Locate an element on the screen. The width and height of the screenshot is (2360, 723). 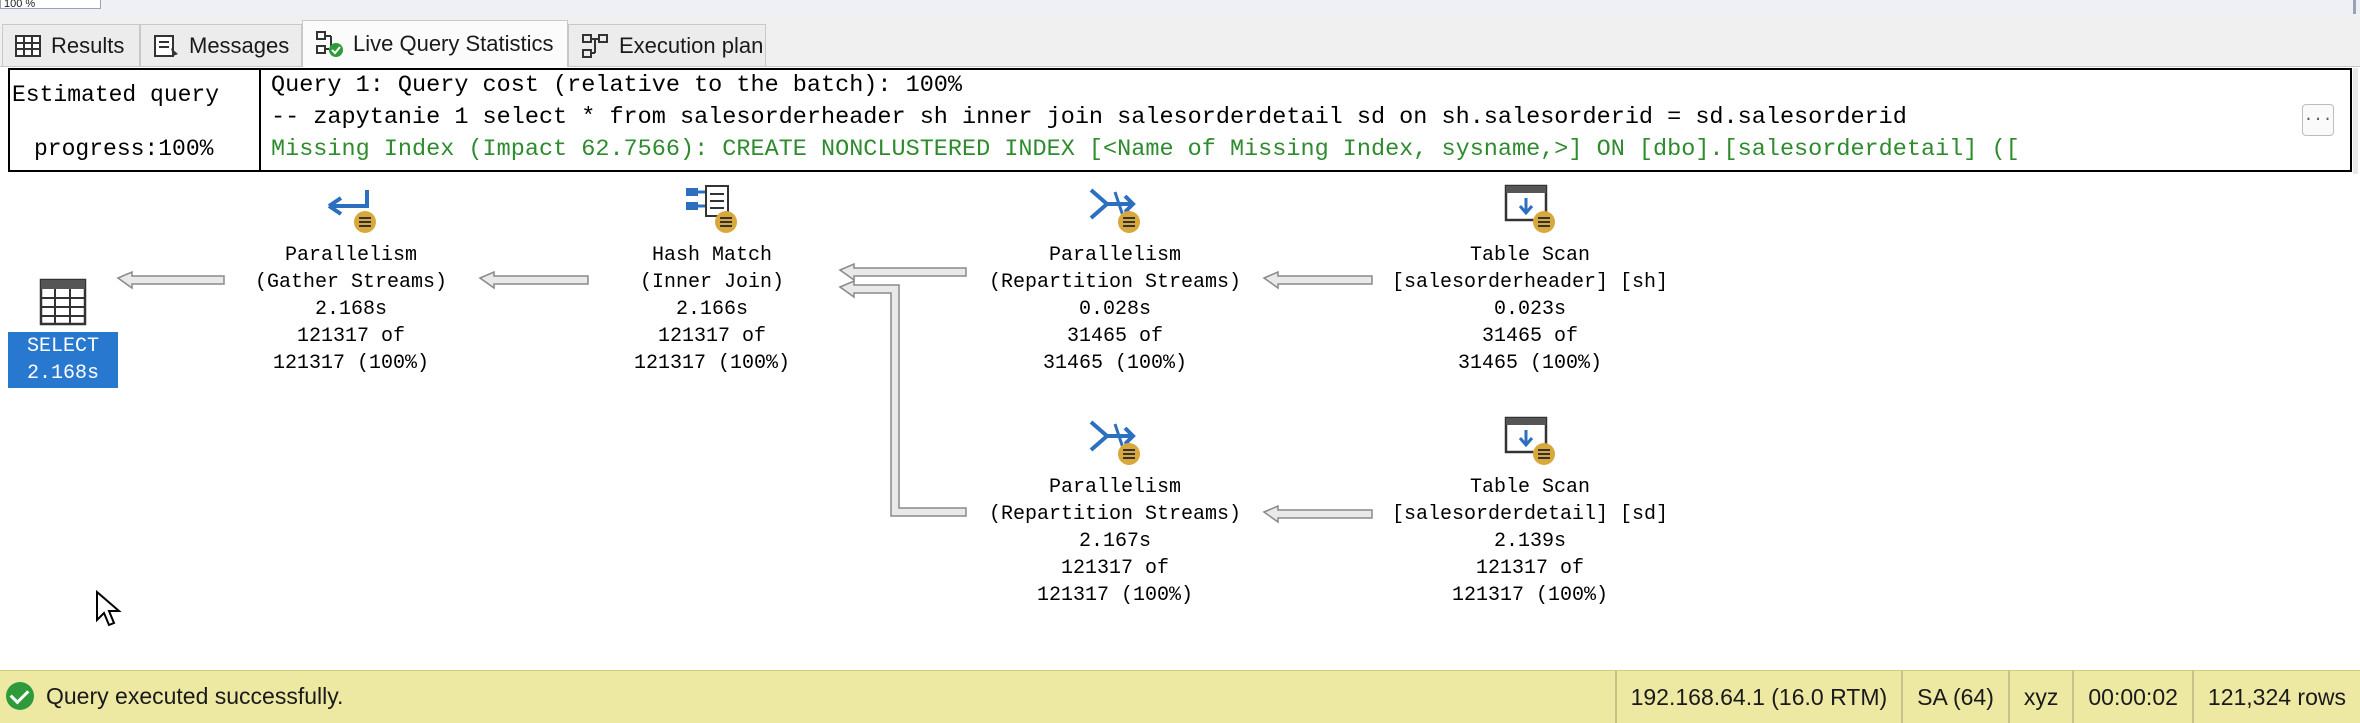
node-time: 2.166s is located at coordinates (711, 309).